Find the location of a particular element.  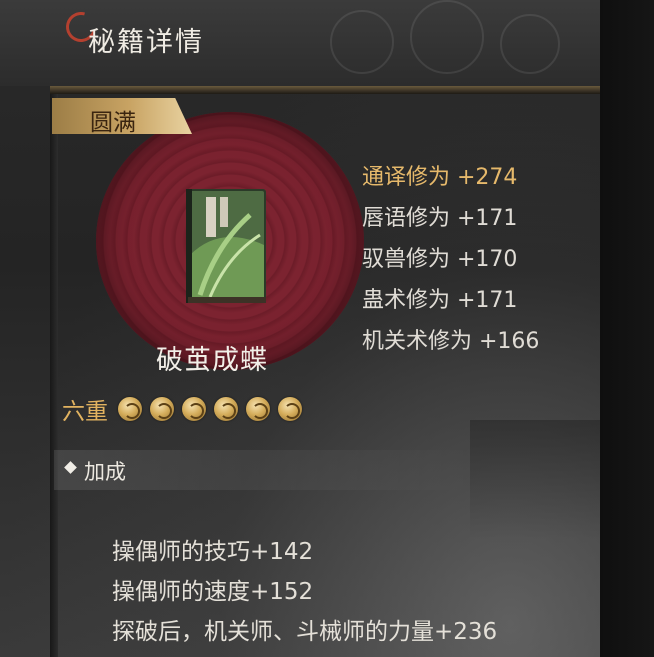

book-name: 破茧成蝶 is located at coordinates (212, 360).